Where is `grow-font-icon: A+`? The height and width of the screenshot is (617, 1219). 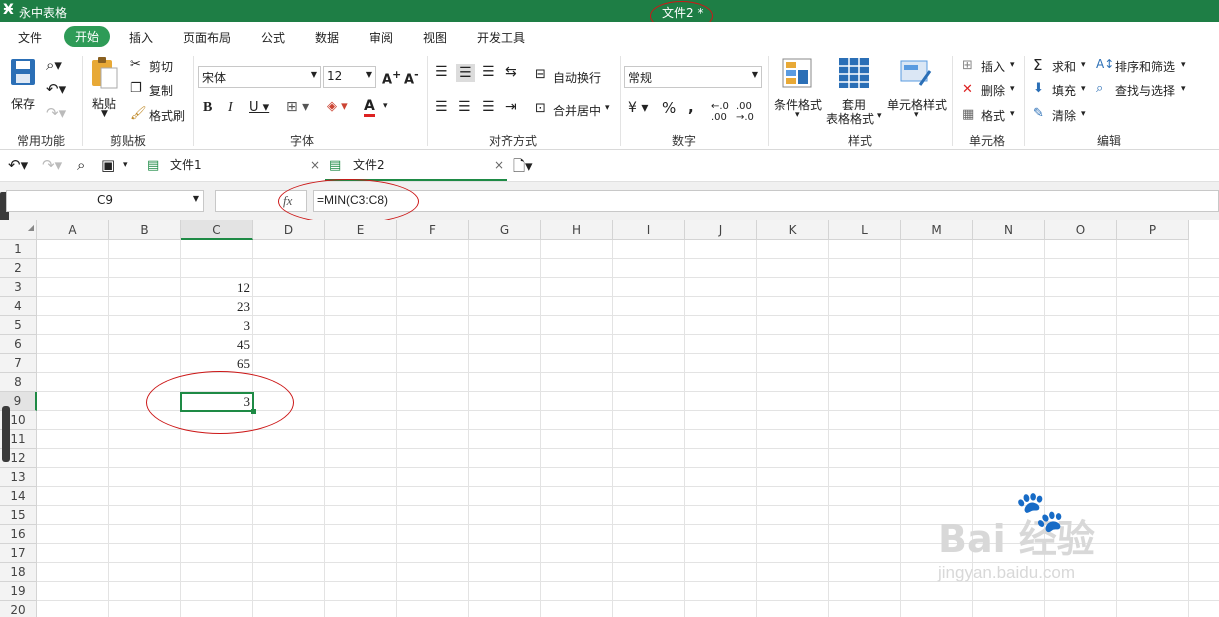 grow-font-icon: A+ is located at coordinates (391, 77).